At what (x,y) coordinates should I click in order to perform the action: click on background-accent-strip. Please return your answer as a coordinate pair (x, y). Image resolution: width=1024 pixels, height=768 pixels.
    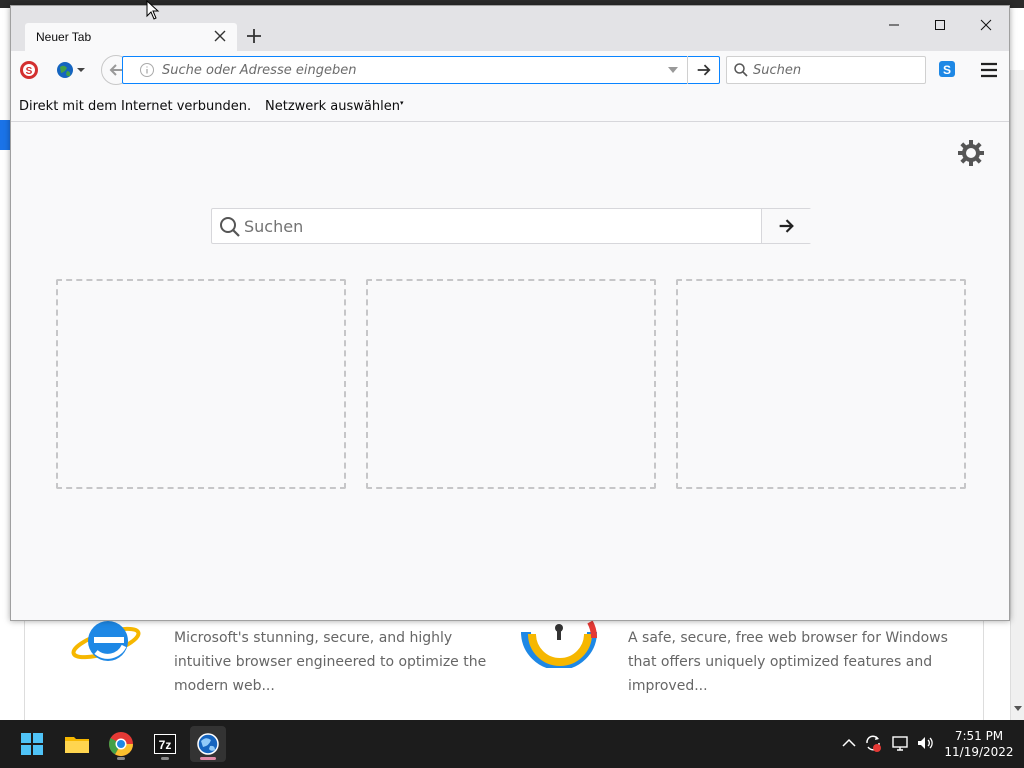
    Looking at the image, I should click on (5, 135).